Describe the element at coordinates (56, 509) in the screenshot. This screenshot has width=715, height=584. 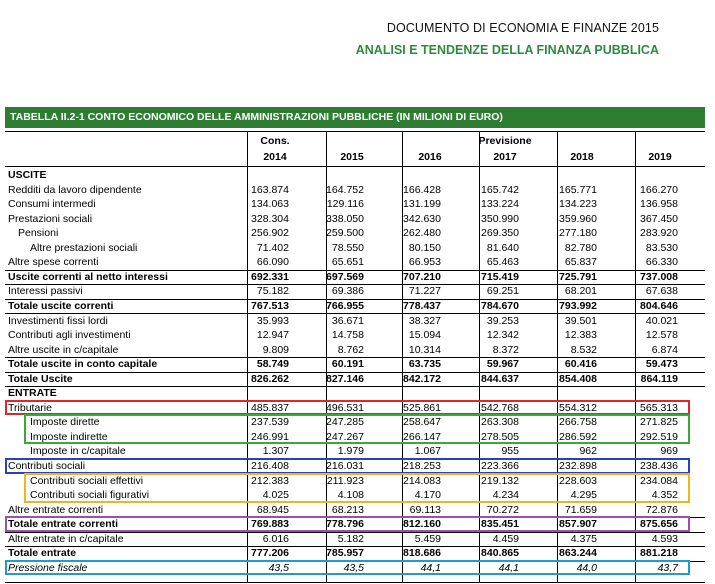
I see `row-label: Altre entrate correnti` at that location.